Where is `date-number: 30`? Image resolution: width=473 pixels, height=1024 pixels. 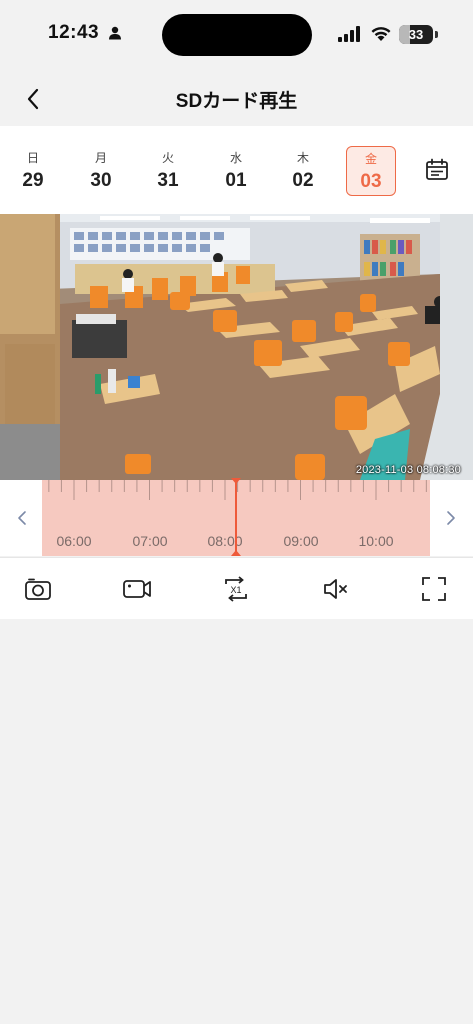 date-number: 30 is located at coordinates (101, 180).